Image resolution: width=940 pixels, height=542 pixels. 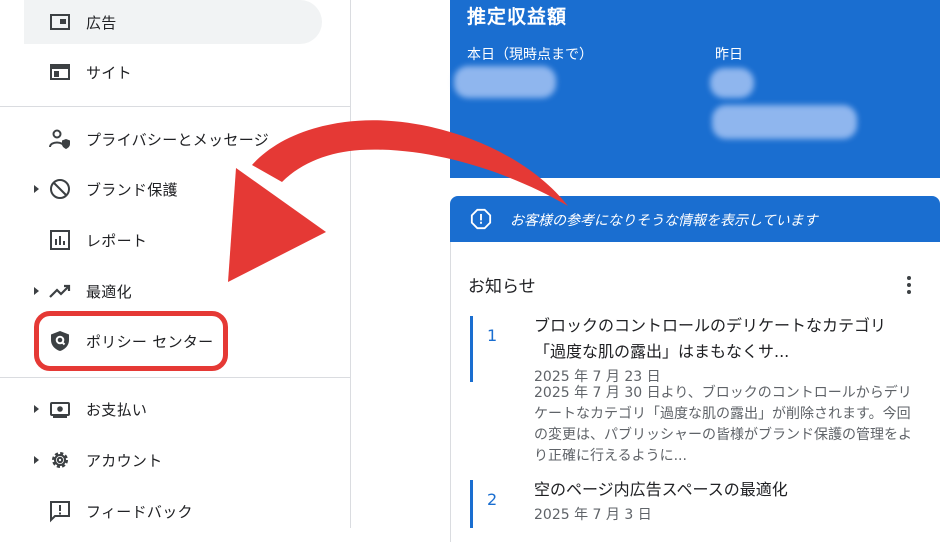 I want to click on blurred-today-value, so click(x=505, y=82).